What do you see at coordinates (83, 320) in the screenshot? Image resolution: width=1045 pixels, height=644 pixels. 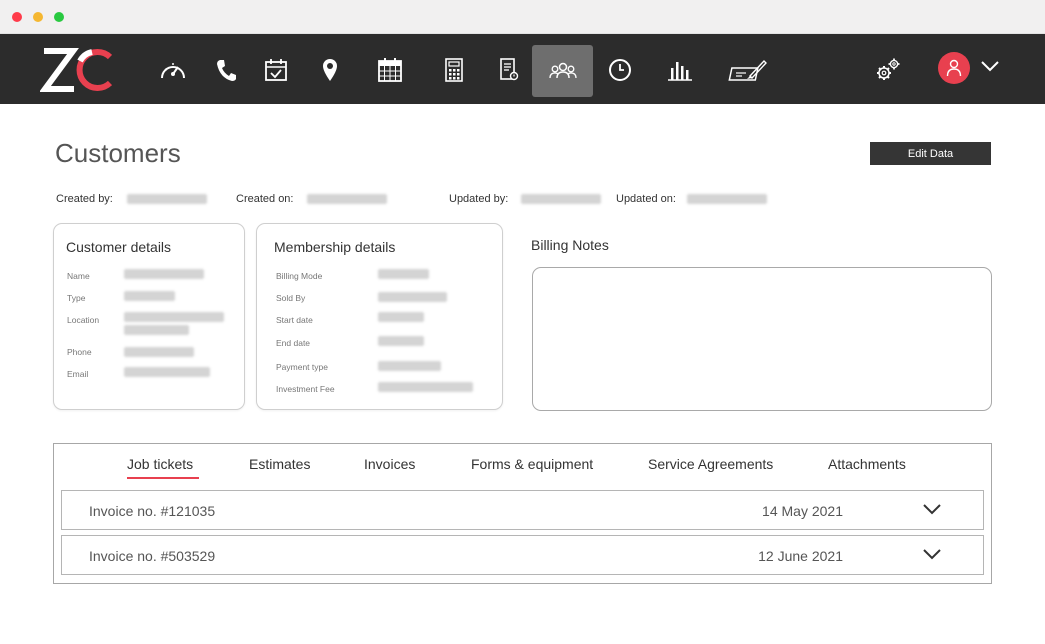 I see `field-label-location: Location` at bounding box center [83, 320].